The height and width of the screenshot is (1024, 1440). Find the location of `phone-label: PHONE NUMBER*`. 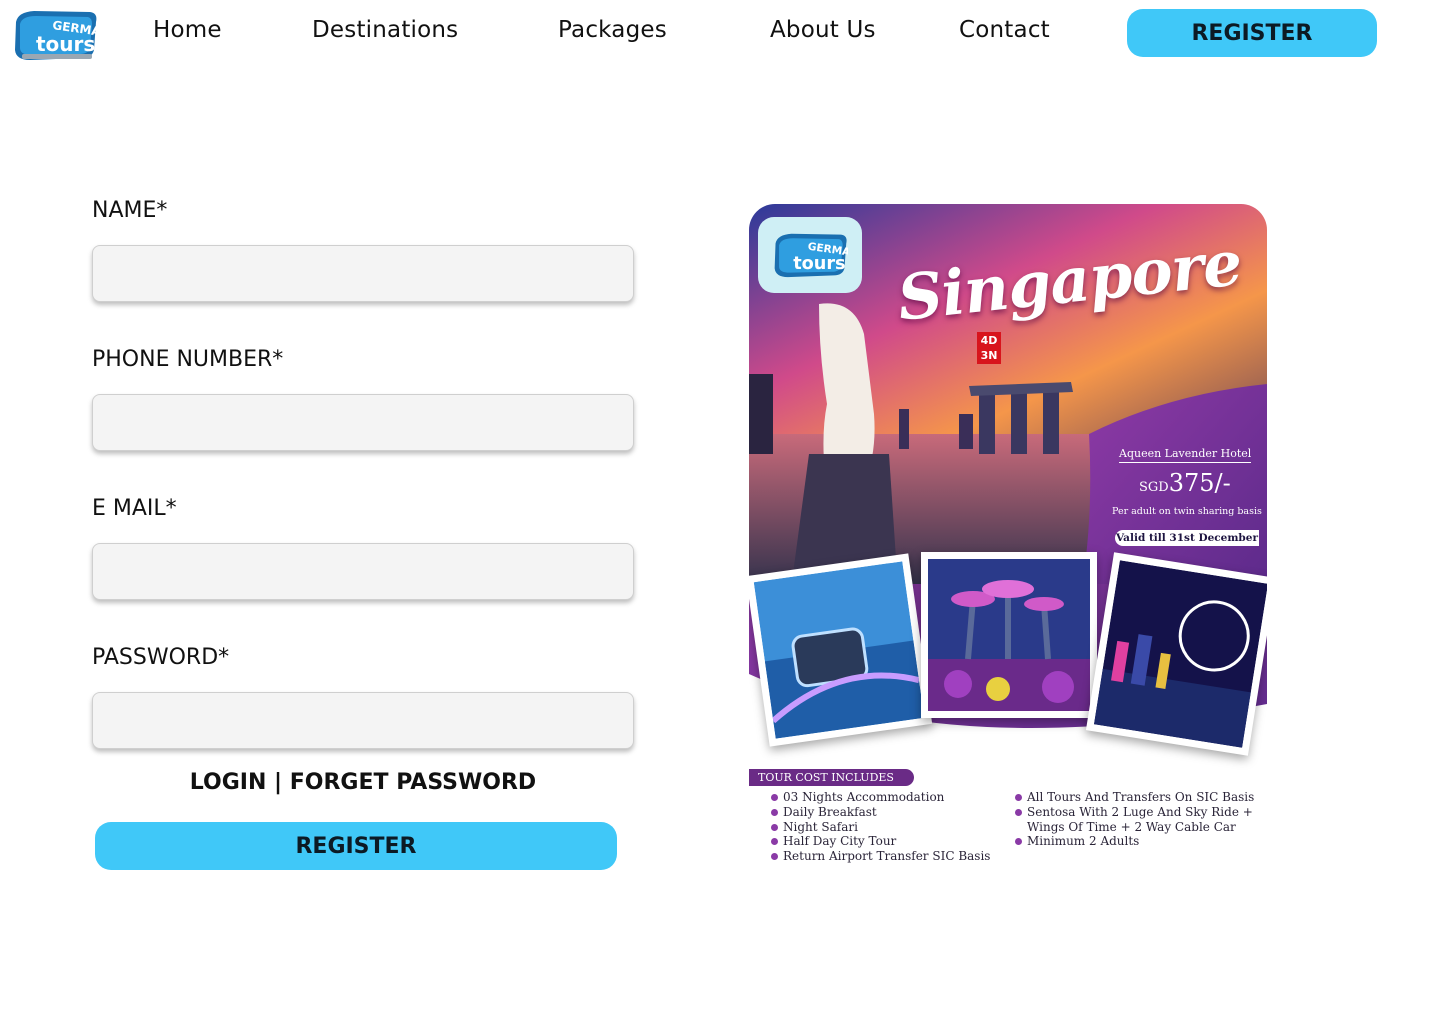

phone-label: PHONE NUMBER* is located at coordinates (188, 359).